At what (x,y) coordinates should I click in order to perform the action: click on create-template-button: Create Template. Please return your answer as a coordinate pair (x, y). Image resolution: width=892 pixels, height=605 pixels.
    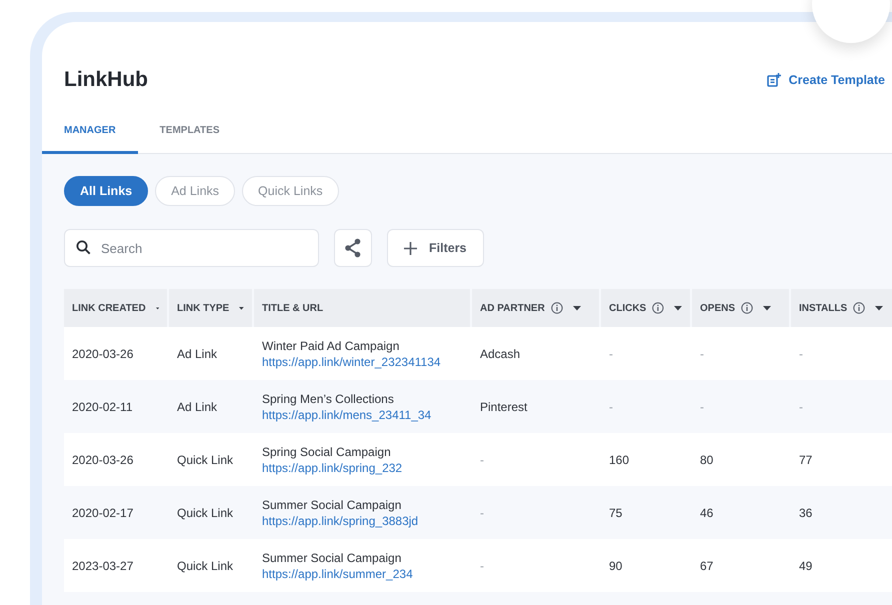
    Looking at the image, I should click on (825, 80).